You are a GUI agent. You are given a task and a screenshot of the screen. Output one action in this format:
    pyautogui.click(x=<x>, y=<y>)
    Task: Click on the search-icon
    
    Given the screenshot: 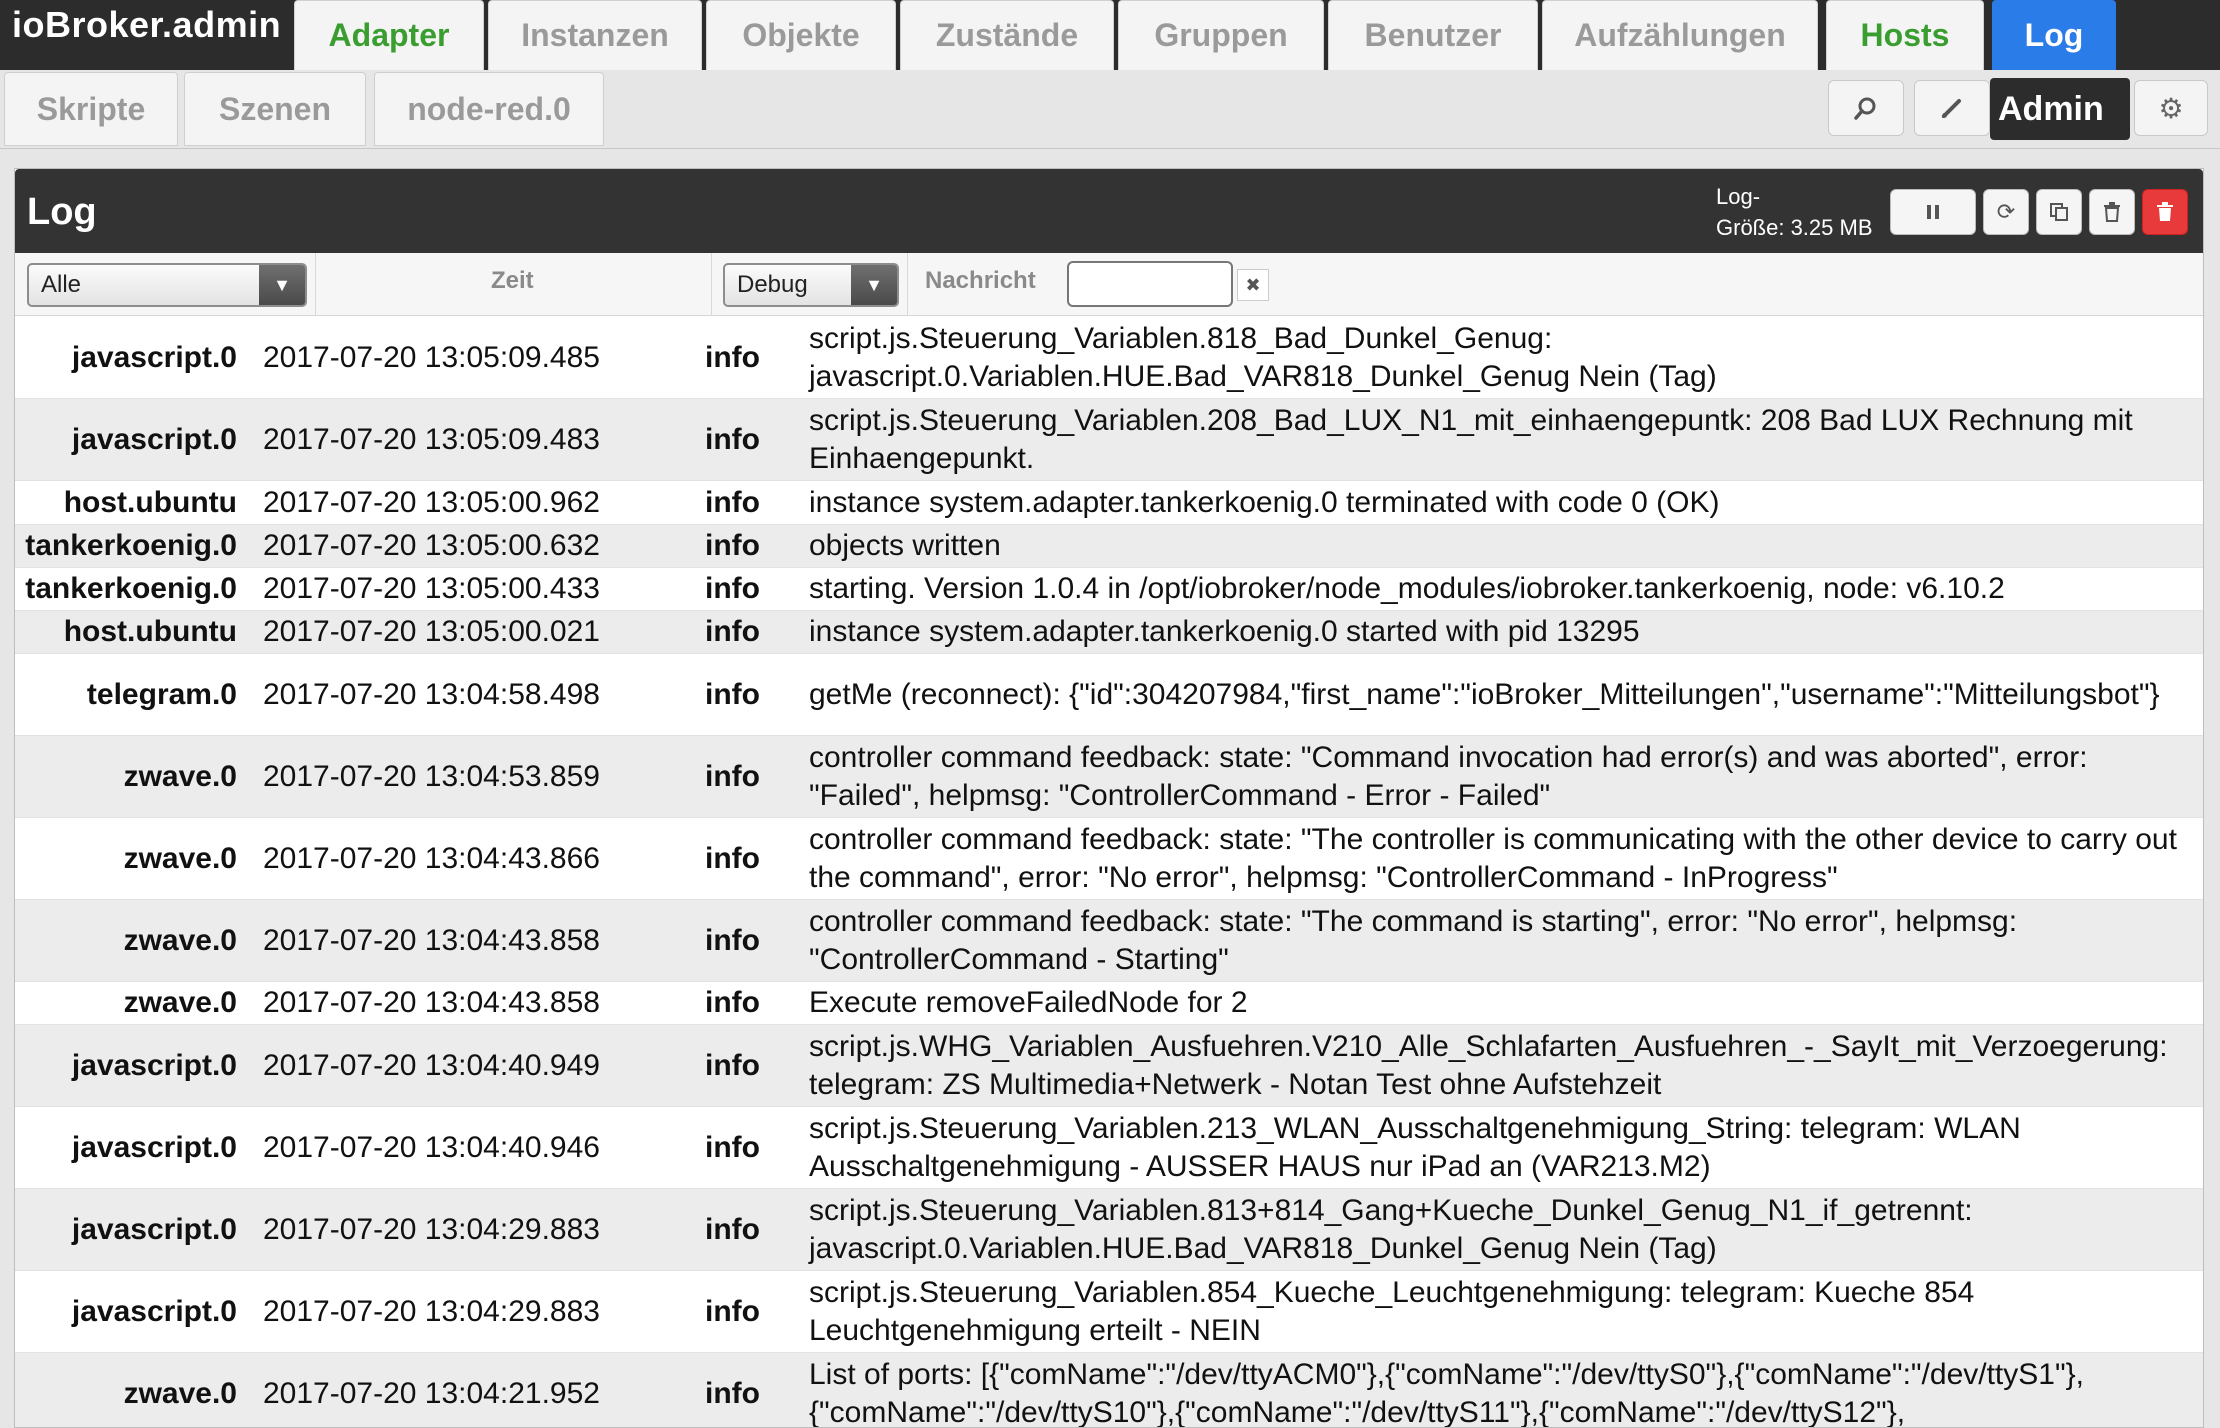 What is the action you would take?
    pyautogui.click(x=1866, y=108)
    